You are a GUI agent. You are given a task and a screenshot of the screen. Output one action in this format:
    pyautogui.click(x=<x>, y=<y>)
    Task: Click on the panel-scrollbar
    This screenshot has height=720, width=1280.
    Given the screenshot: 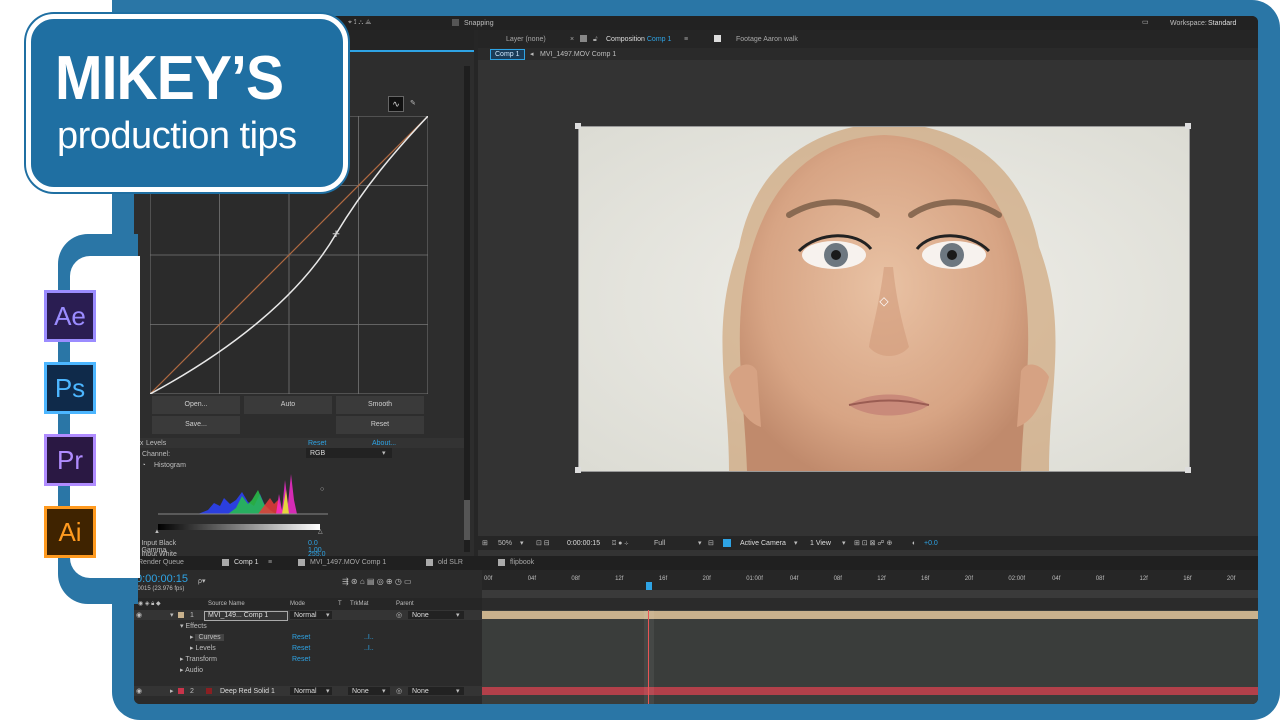 What is the action you would take?
    pyautogui.click(x=467, y=309)
    